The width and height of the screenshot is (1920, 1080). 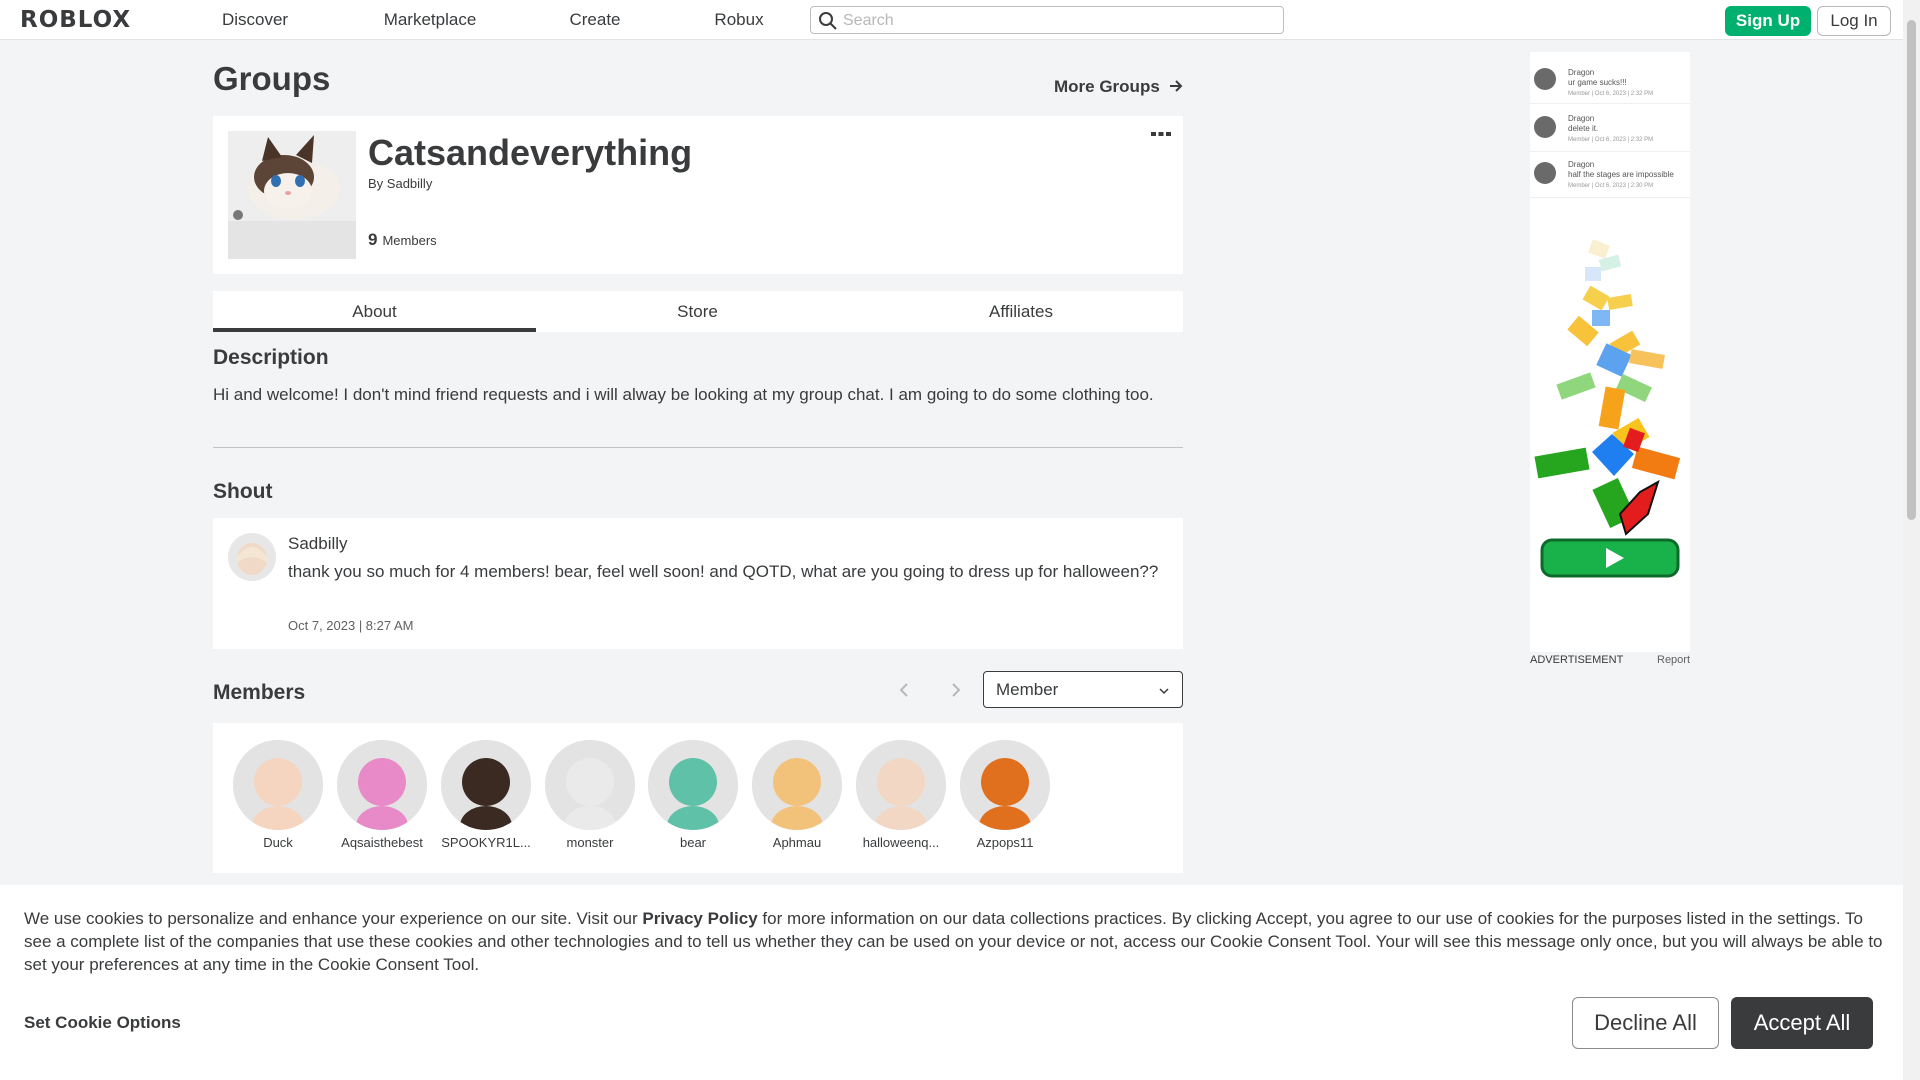 I want to click on member-item: Azpops11, so click(x=1005, y=795).